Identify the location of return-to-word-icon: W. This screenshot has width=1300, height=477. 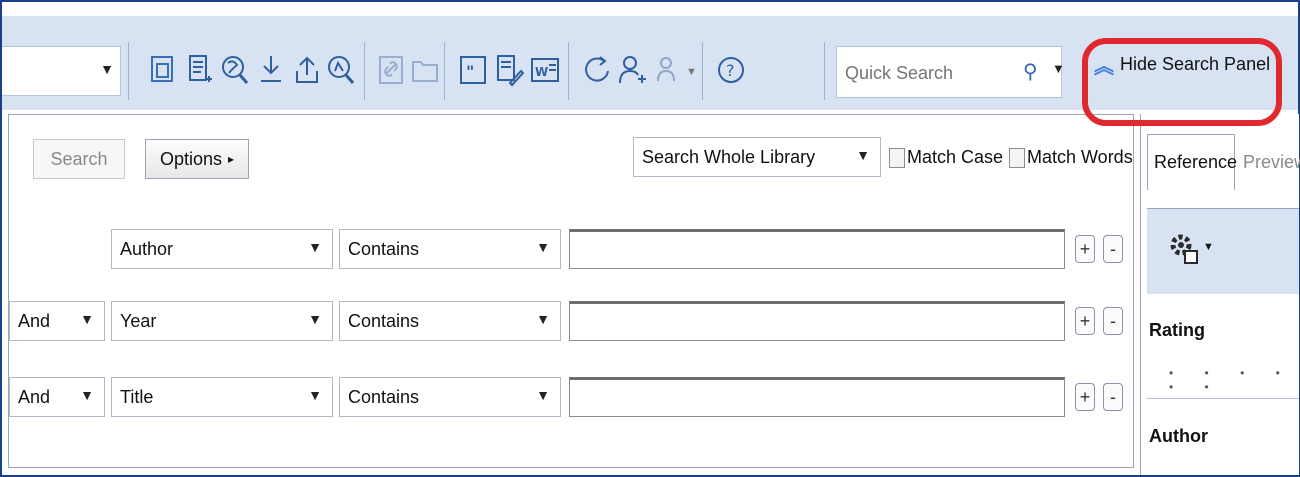
(545, 70).